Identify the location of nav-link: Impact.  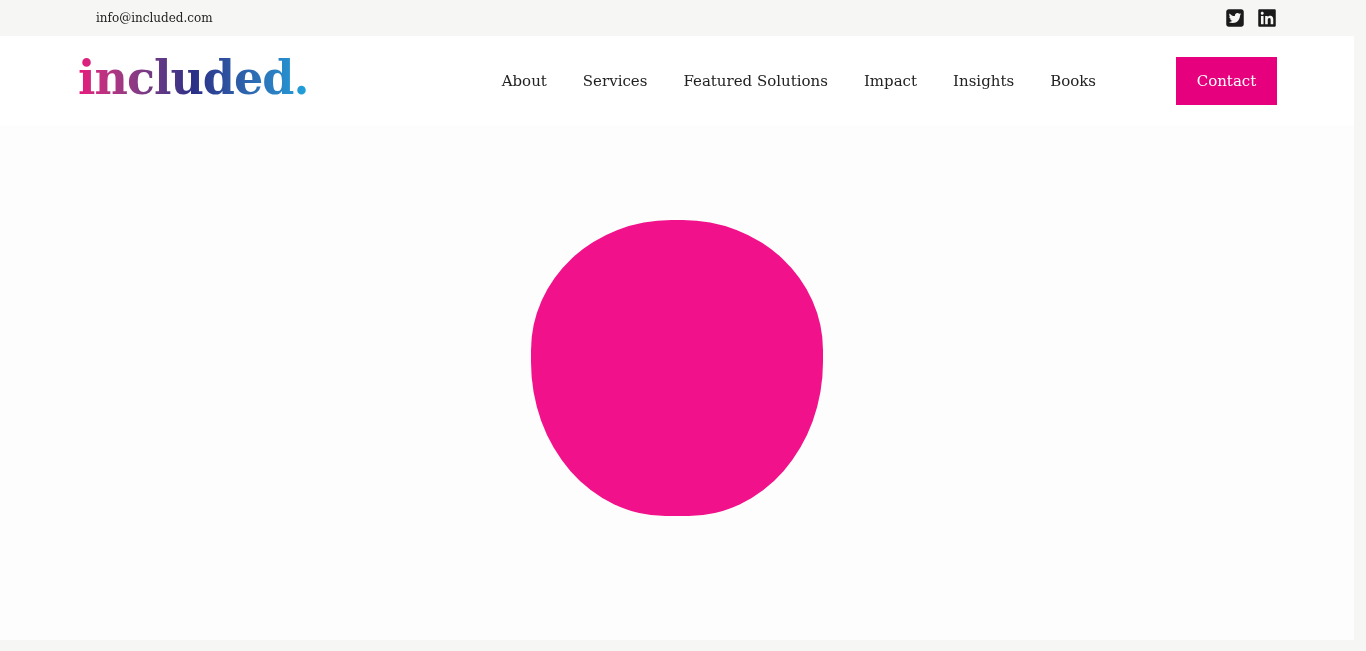
(890, 81).